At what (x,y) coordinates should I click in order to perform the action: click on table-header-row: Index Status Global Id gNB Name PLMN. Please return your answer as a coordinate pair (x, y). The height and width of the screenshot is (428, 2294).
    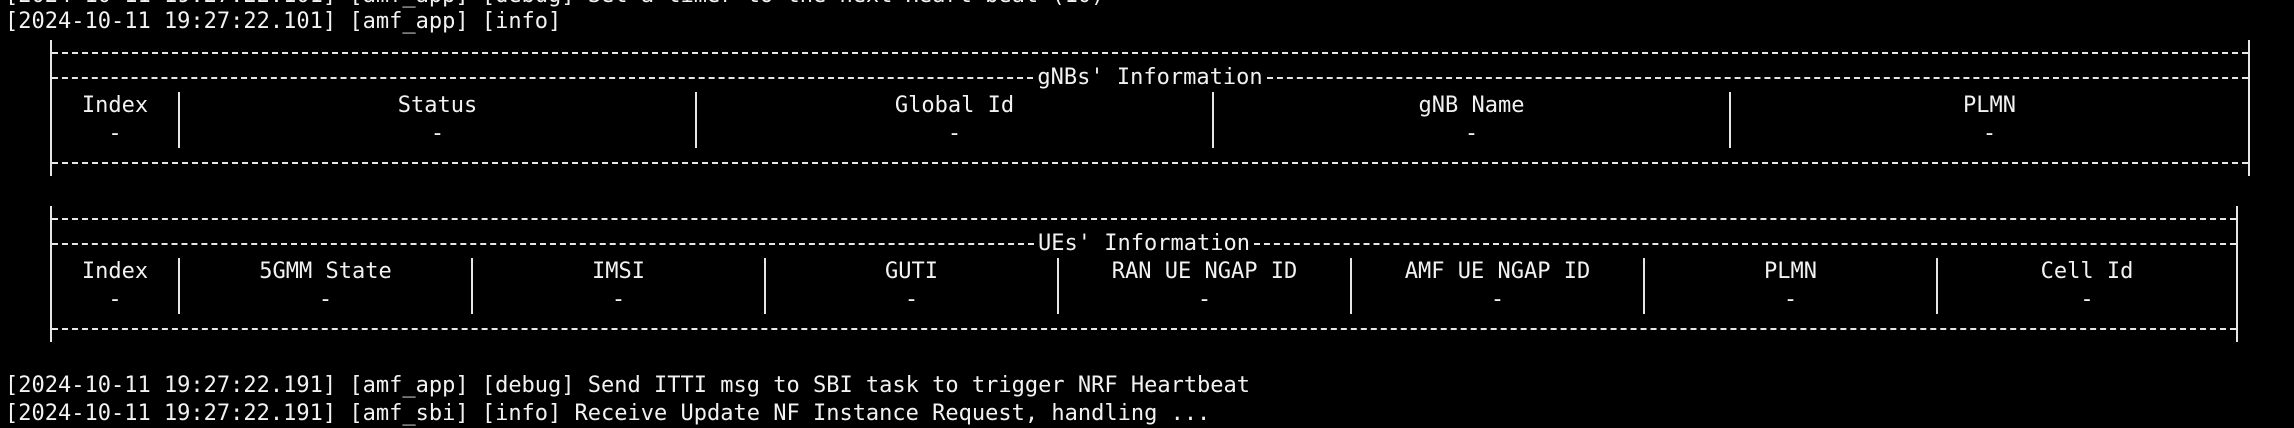
    Looking at the image, I should click on (1150, 106).